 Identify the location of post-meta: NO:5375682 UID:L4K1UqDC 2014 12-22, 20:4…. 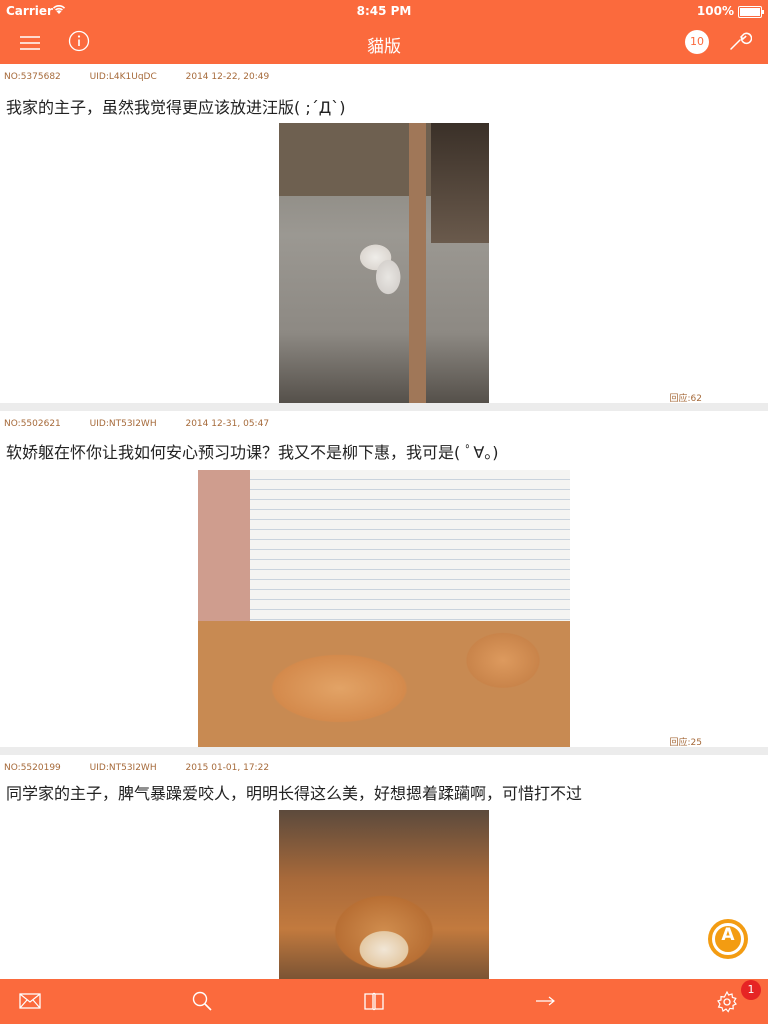
(149, 77).